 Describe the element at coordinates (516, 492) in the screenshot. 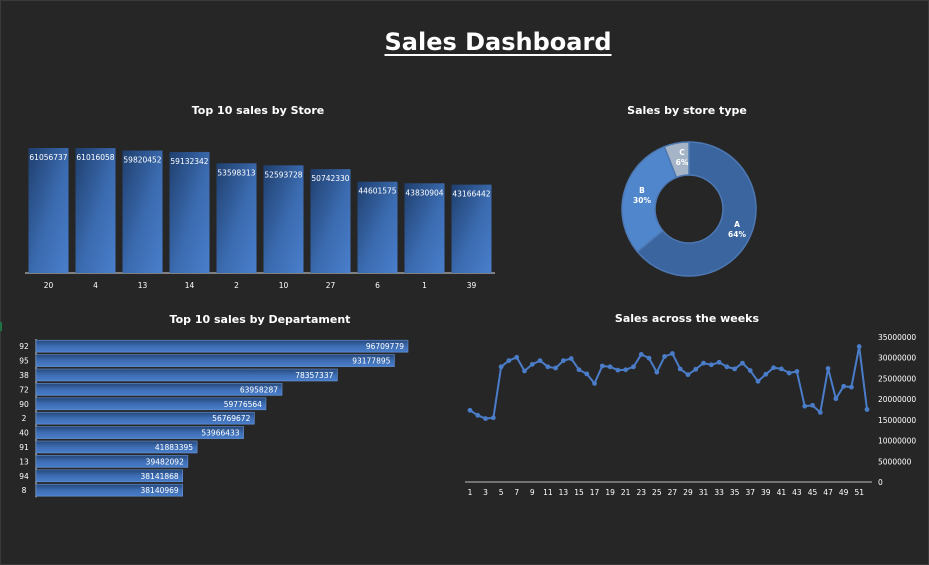

I see `weeks-x-tick: 7` at that location.